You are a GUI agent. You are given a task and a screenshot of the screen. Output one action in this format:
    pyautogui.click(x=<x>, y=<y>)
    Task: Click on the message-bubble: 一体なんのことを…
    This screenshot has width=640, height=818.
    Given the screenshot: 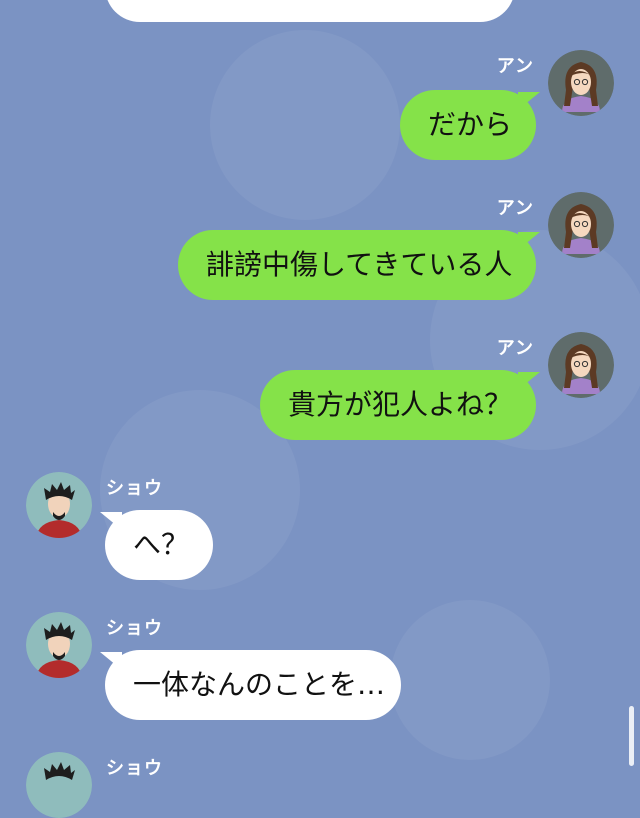 What is the action you would take?
    pyautogui.click(x=253, y=685)
    